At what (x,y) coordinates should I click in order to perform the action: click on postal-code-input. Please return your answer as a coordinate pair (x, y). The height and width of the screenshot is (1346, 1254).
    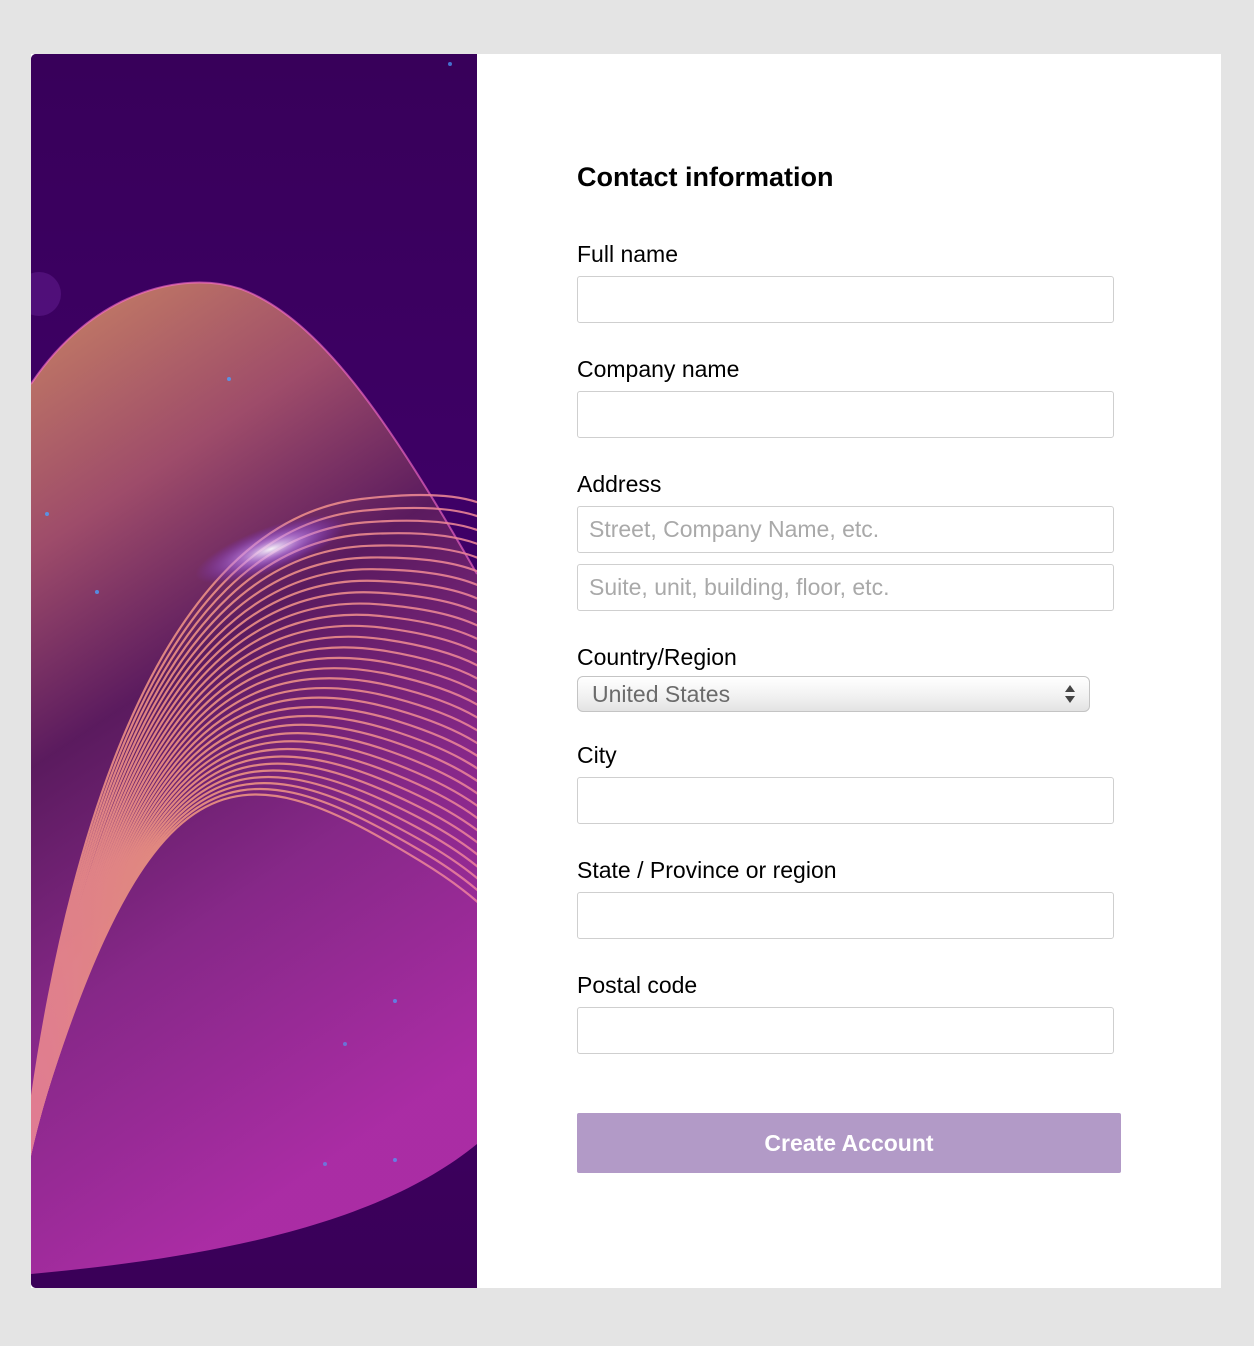
    Looking at the image, I should click on (845, 1030).